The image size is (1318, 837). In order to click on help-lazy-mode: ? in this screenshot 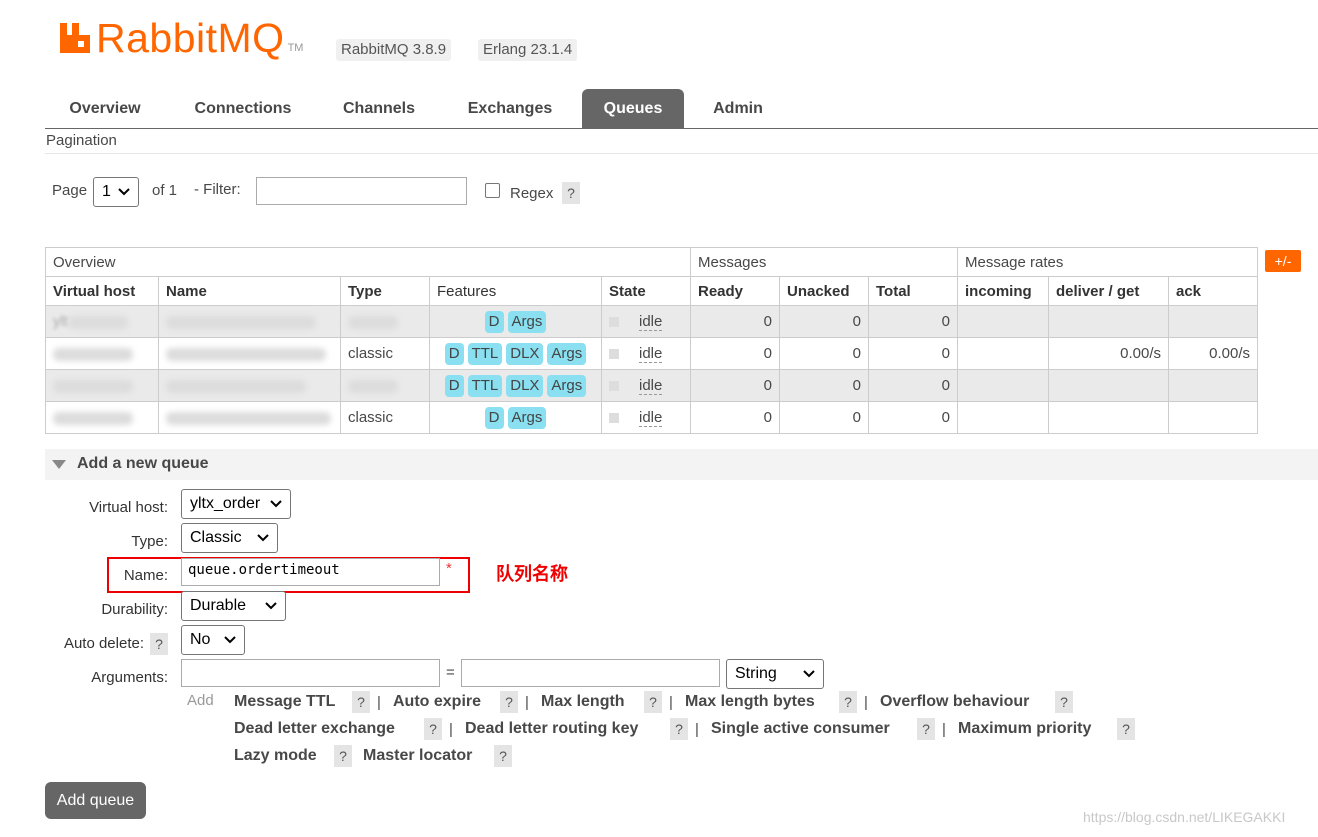, I will do `click(343, 756)`.